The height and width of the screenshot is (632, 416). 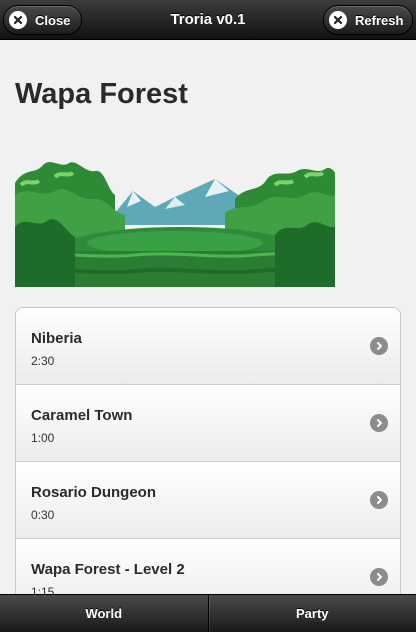 What do you see at coordinates (208, 500) in the screenshot?
I see `list-item: Rosario Dungeon 0:30` at bounding box center [208, 500].